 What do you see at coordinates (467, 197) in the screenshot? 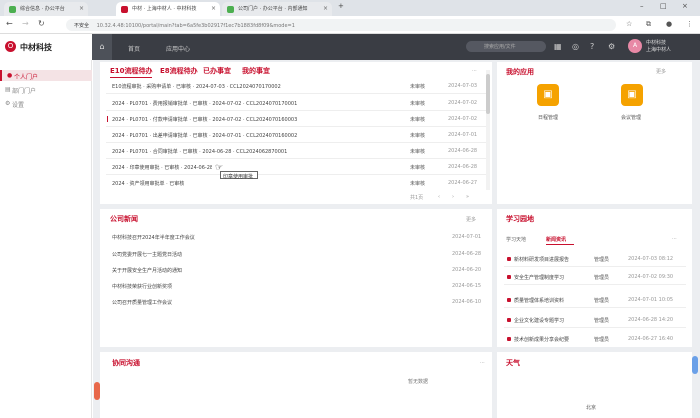
I see `pager-last-icon: »` at bounding box center [467, 197].